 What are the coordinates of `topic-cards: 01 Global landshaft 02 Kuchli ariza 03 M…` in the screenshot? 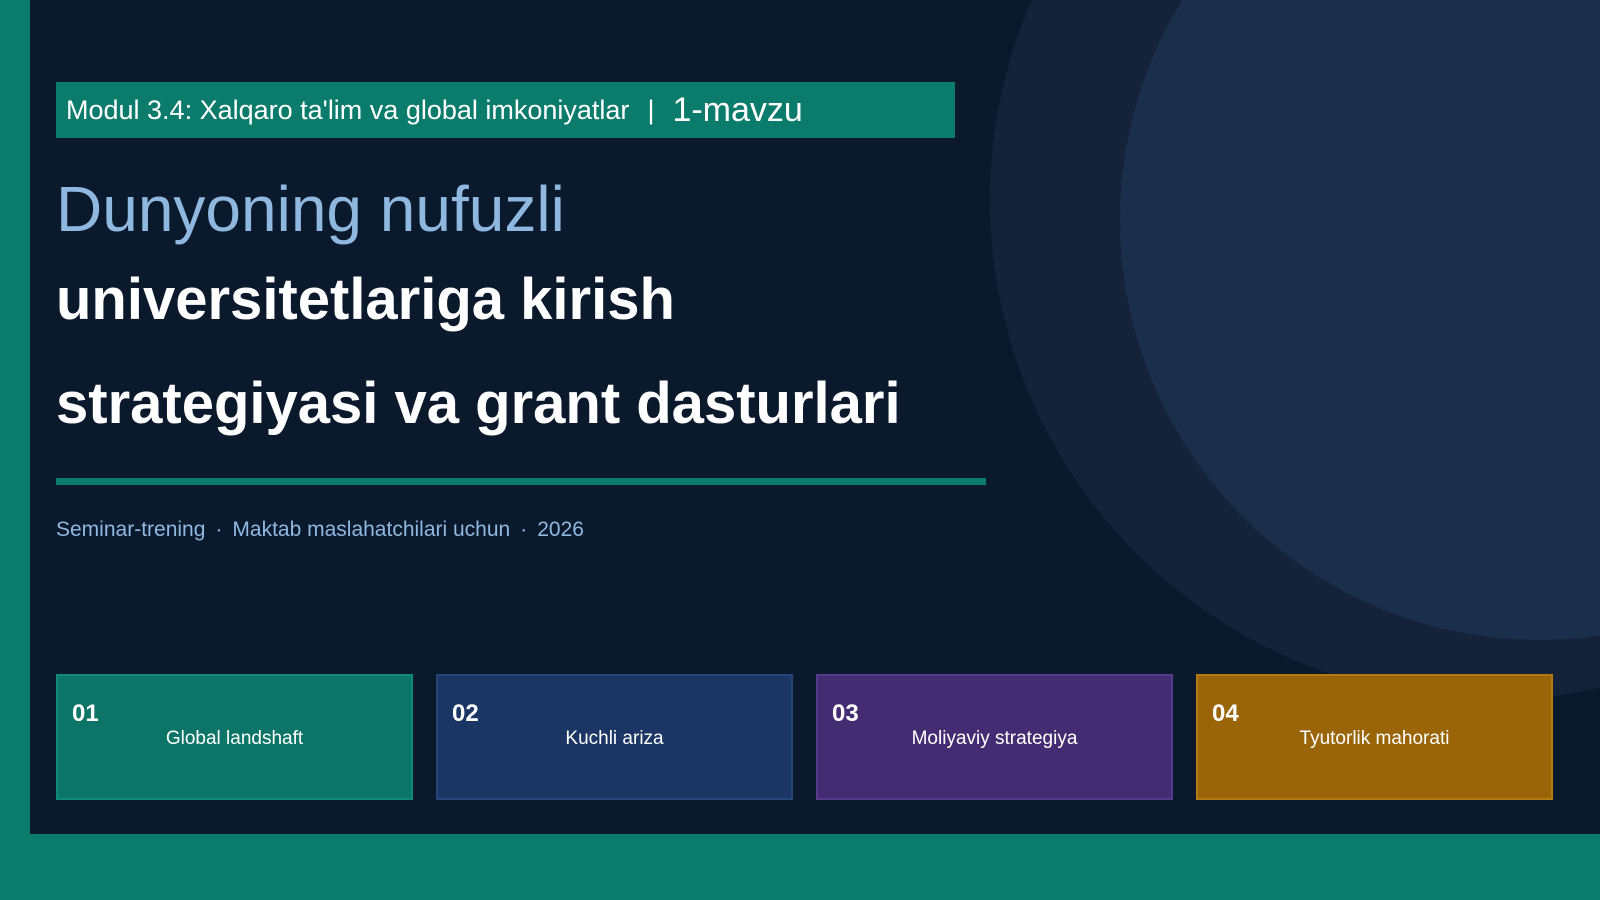 It's located at (806, 737).